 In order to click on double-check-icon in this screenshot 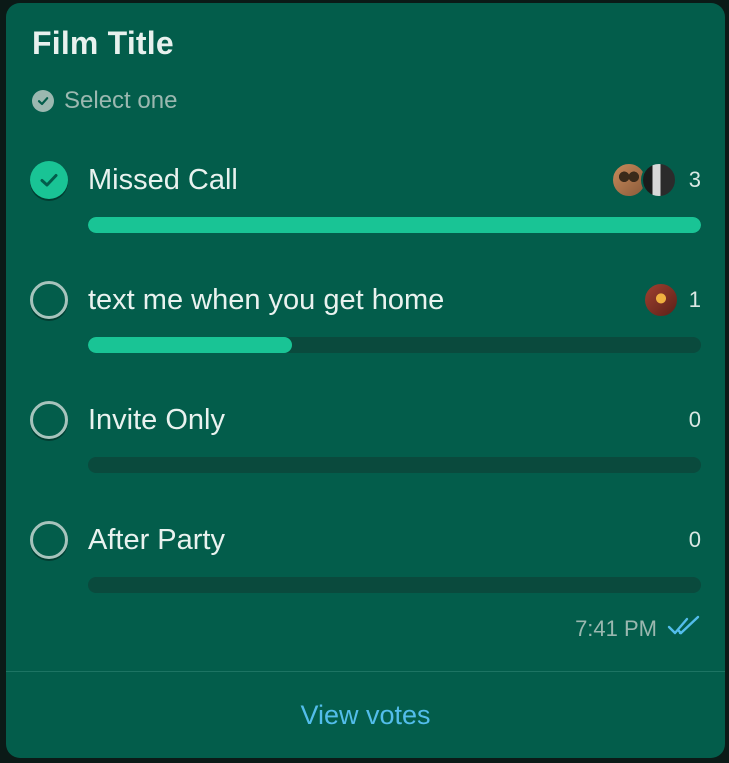, I will do `click(684, 629)`.